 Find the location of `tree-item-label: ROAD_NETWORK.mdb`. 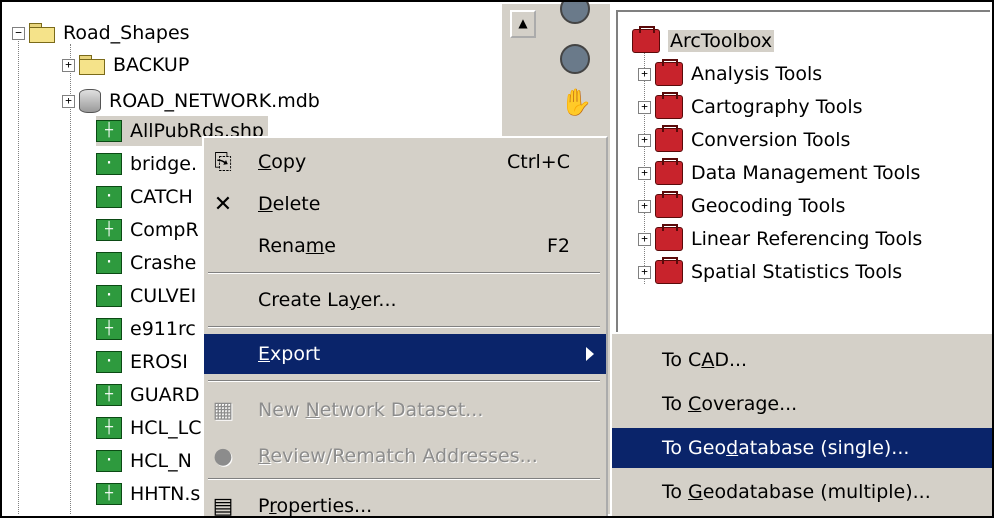

tree-item-label: ROAD_NETWORK.mdb is located at coordinates (214, 101).